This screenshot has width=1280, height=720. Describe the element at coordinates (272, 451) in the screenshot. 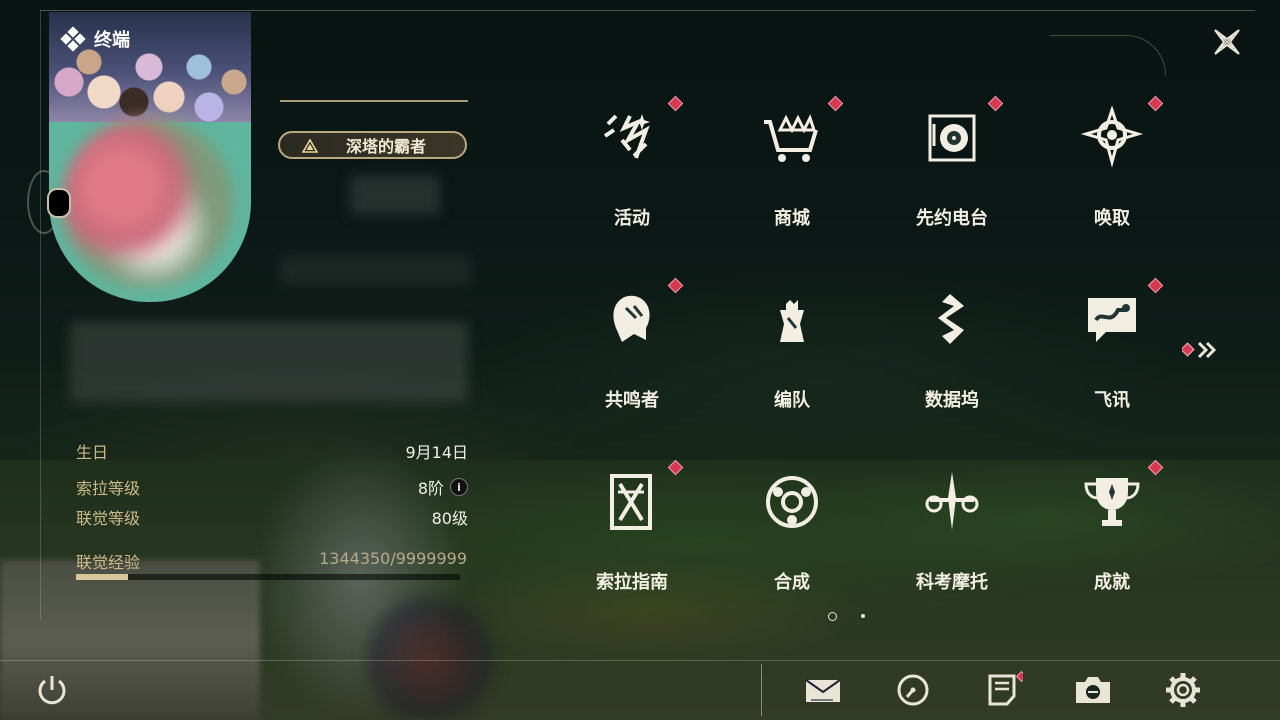

I see `stat-row-birthday: 生日 9月14日` at that location.